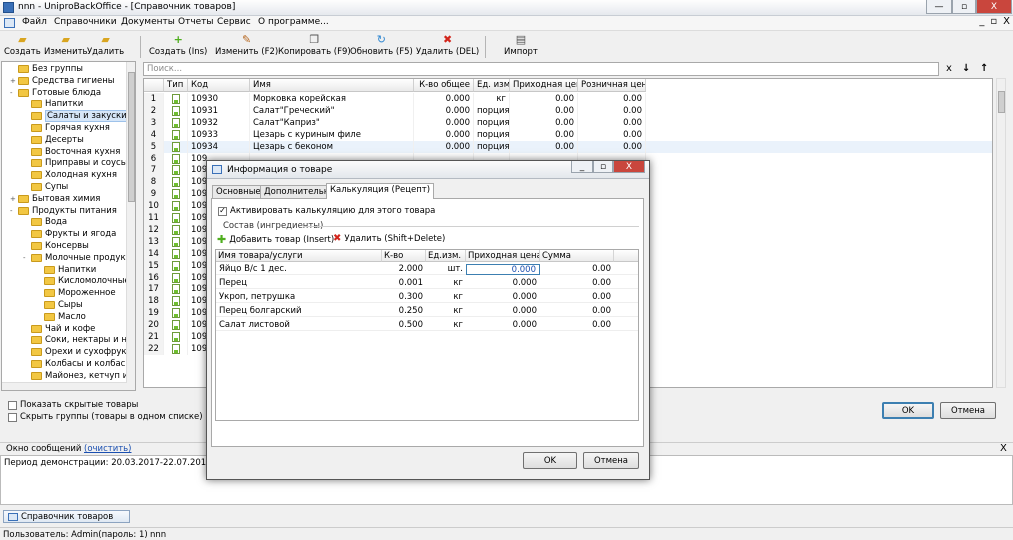  Describe the element at coordinates (148, 22) in the screenshot. I see `menu-documents: Документы` at that location.